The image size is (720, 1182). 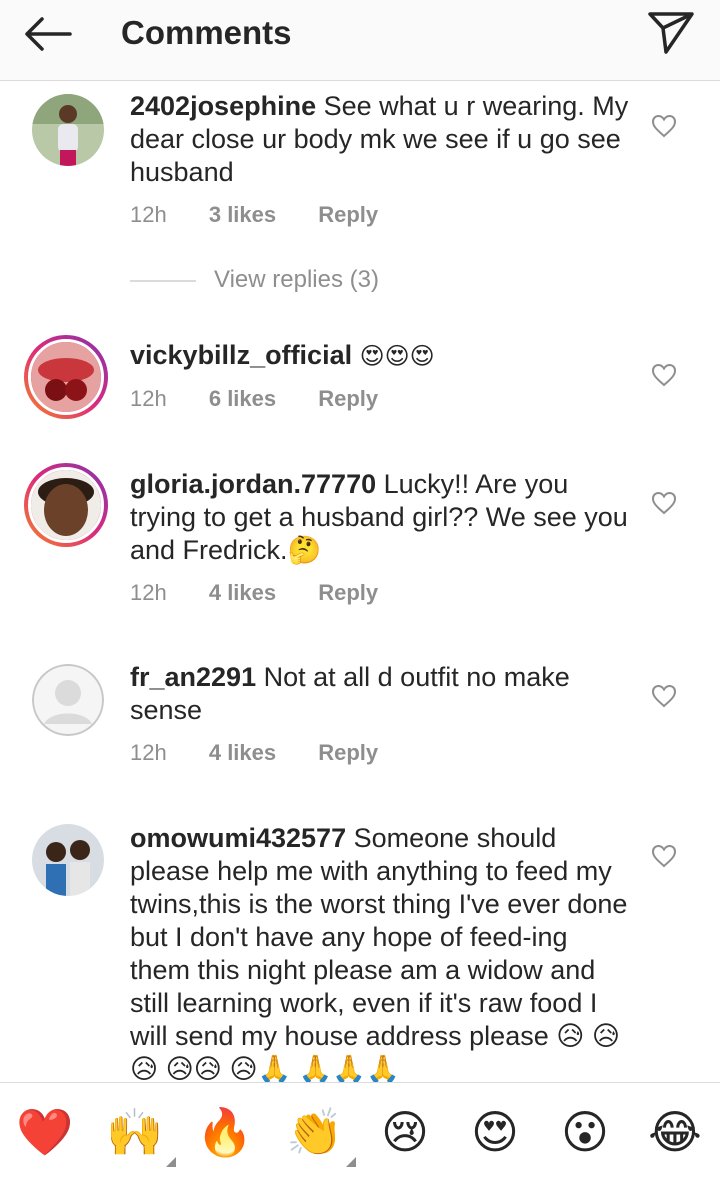 I want to click on comment-username: gloria.jordan.77770, so click(x=253, y=484).